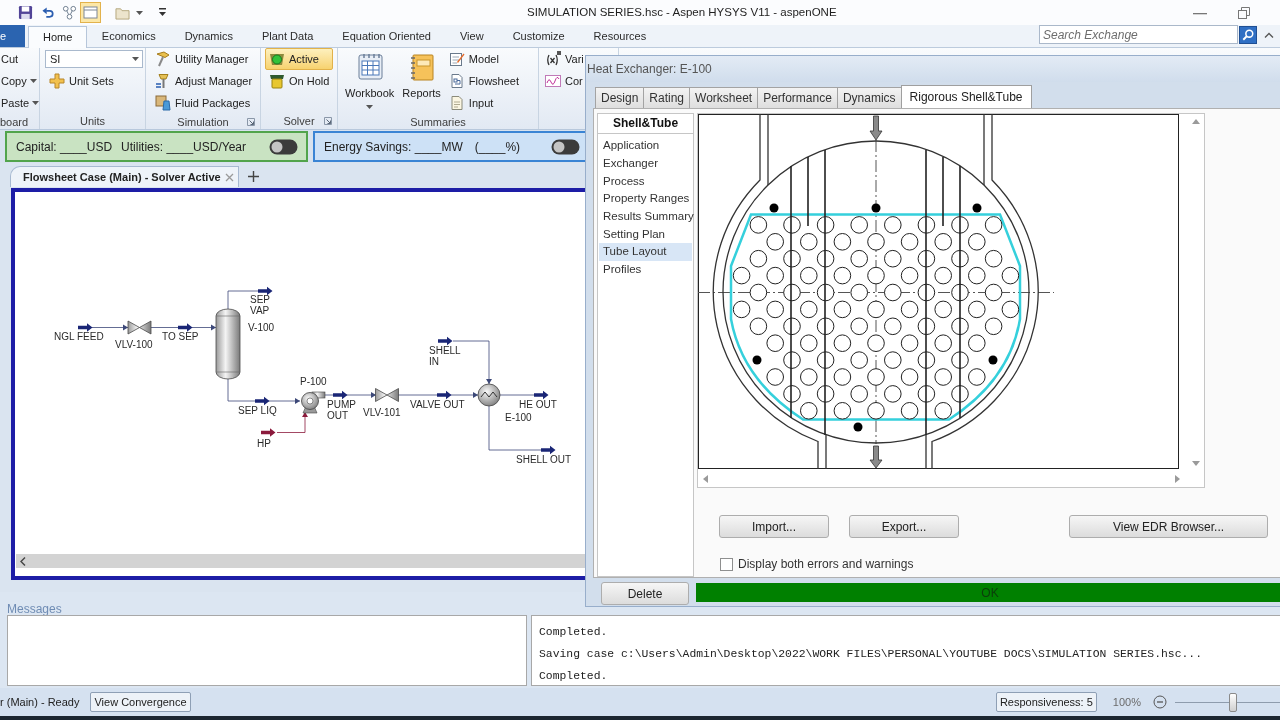  Describe the element at coordinates (382, 412) in the screenshot. I see `unit-label: VLV-101` at that location.